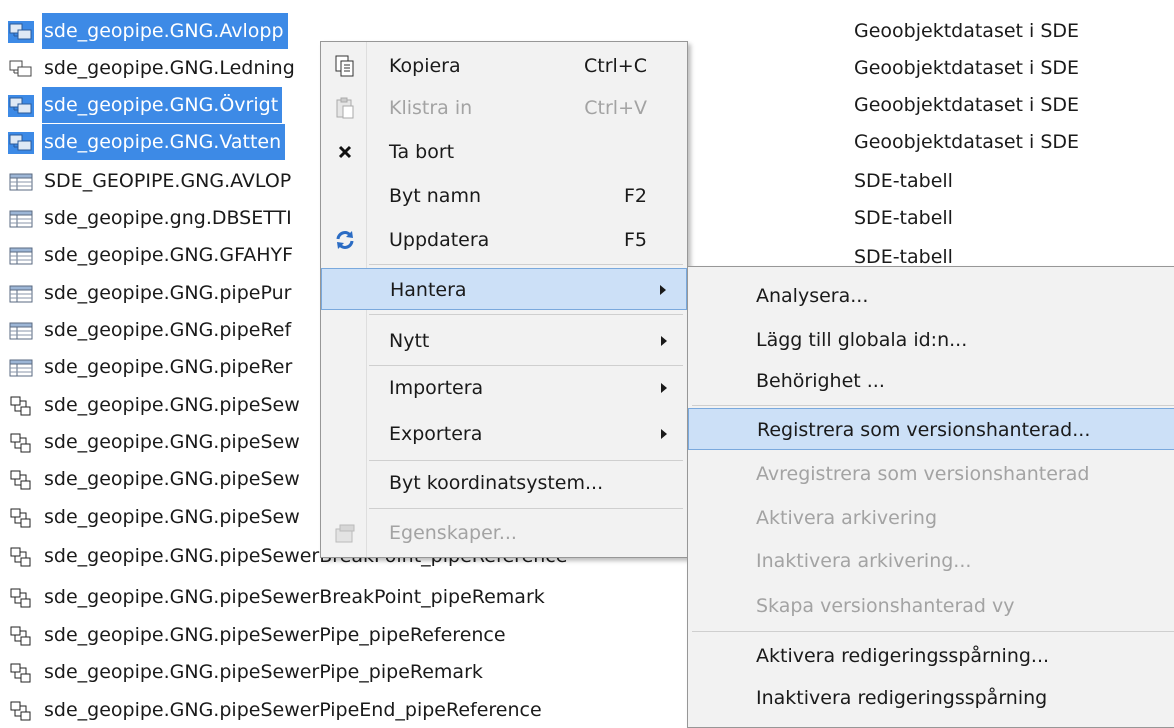 The width and height of the screenshot is (1174, 728). I want to click on tree-item-label: sde_geopipe.GNG.pipeSewerPipe_pipeRemark, so click(263, 672).